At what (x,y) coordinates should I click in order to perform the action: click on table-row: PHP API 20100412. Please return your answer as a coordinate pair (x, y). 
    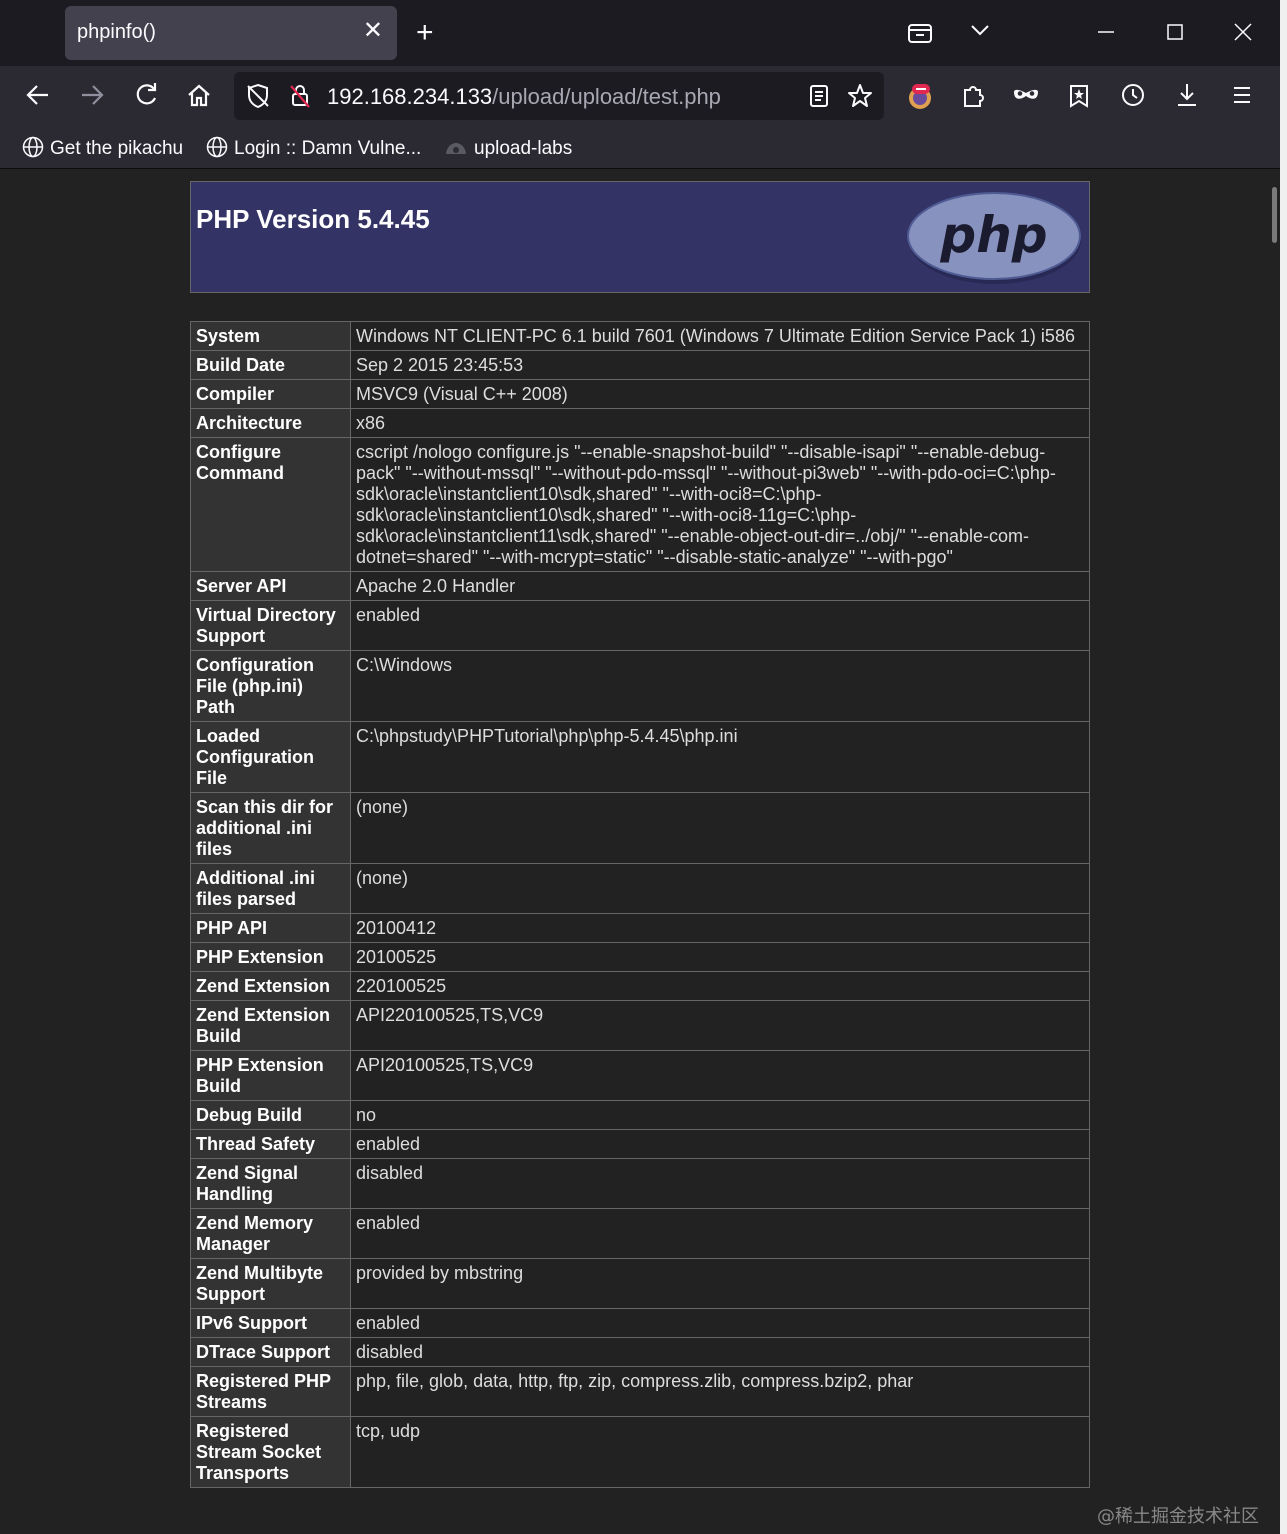
    Looking at the image, I should click on (640, 928).